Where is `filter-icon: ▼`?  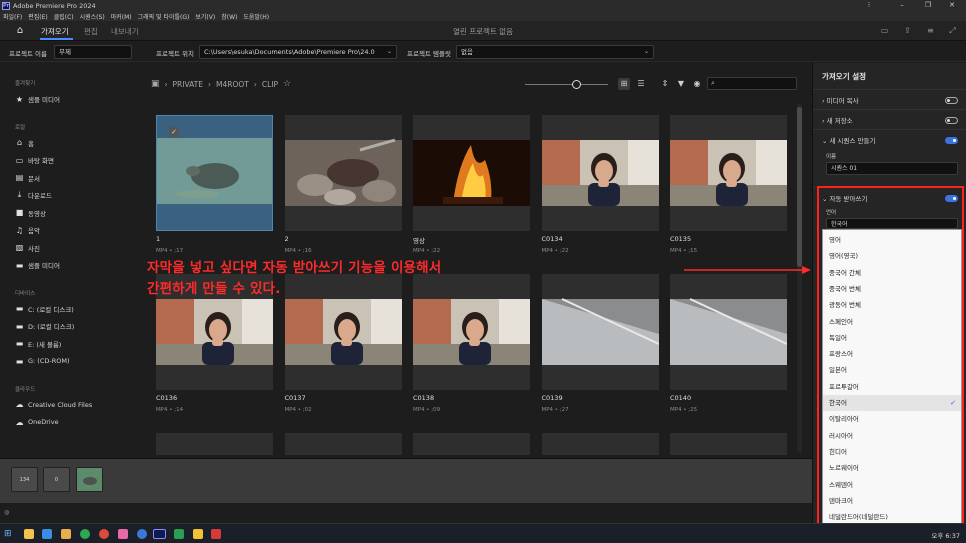 filter-icon: ▼ is located at coordinates (681, 84).